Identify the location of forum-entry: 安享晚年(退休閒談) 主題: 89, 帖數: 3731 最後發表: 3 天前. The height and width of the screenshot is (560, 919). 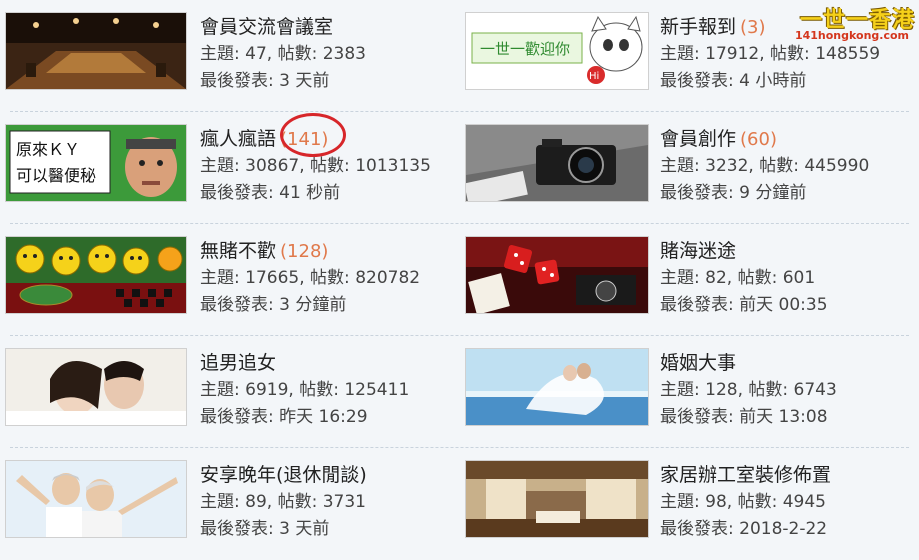
(229, 504).